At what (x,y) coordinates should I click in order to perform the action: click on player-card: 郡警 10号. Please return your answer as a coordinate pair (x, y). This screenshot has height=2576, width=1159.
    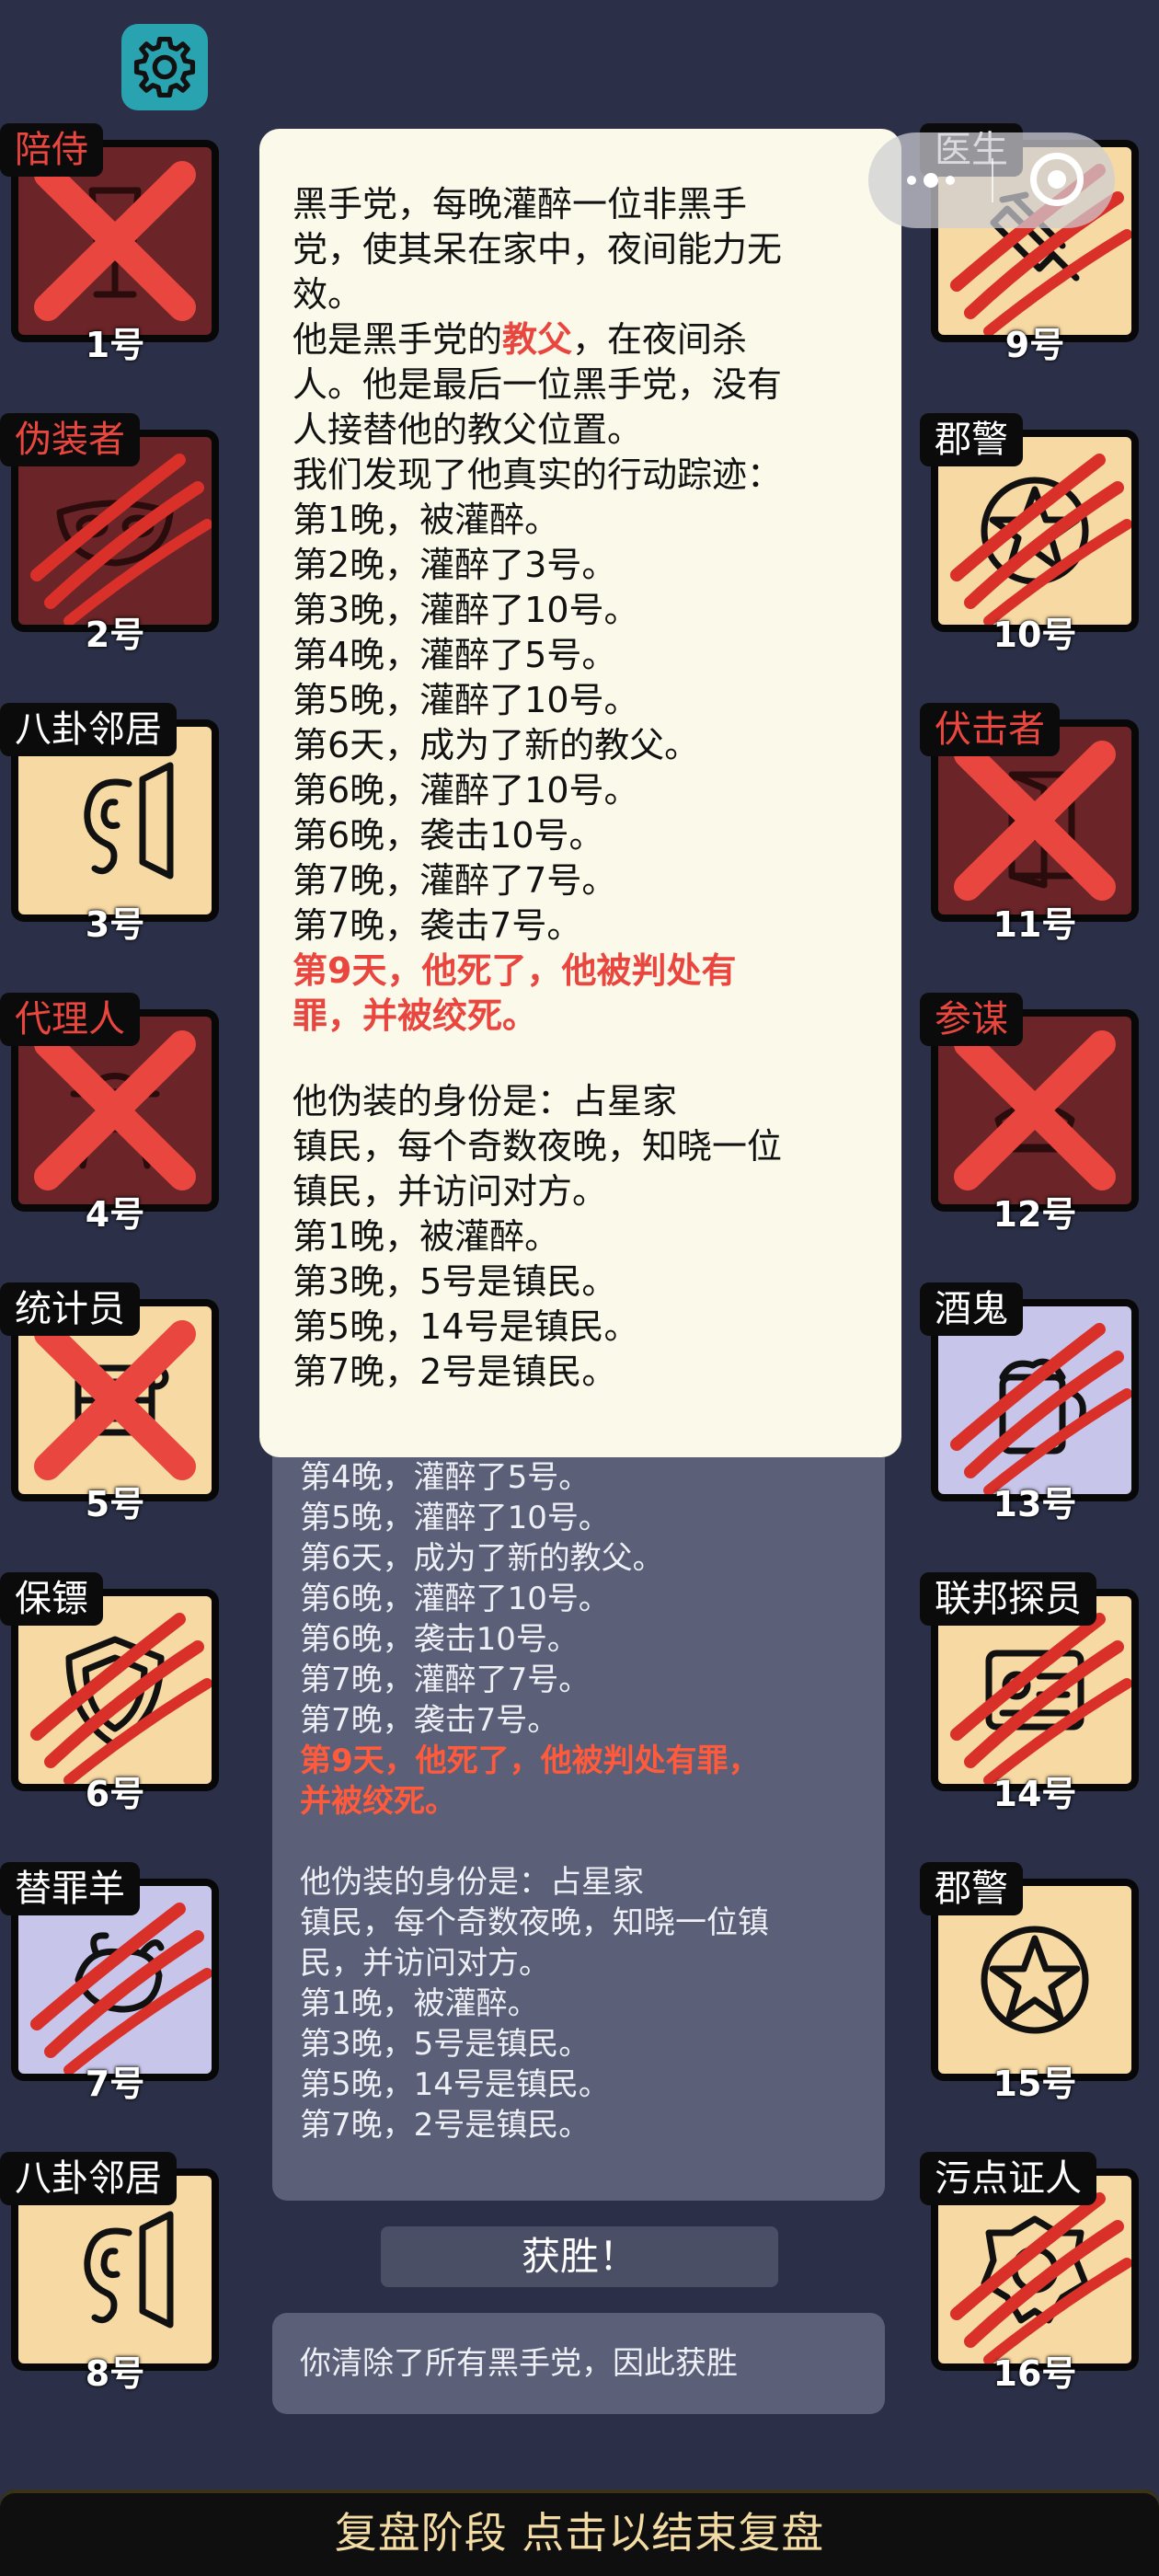
    Looking at the image, I should click on (1030, 534).